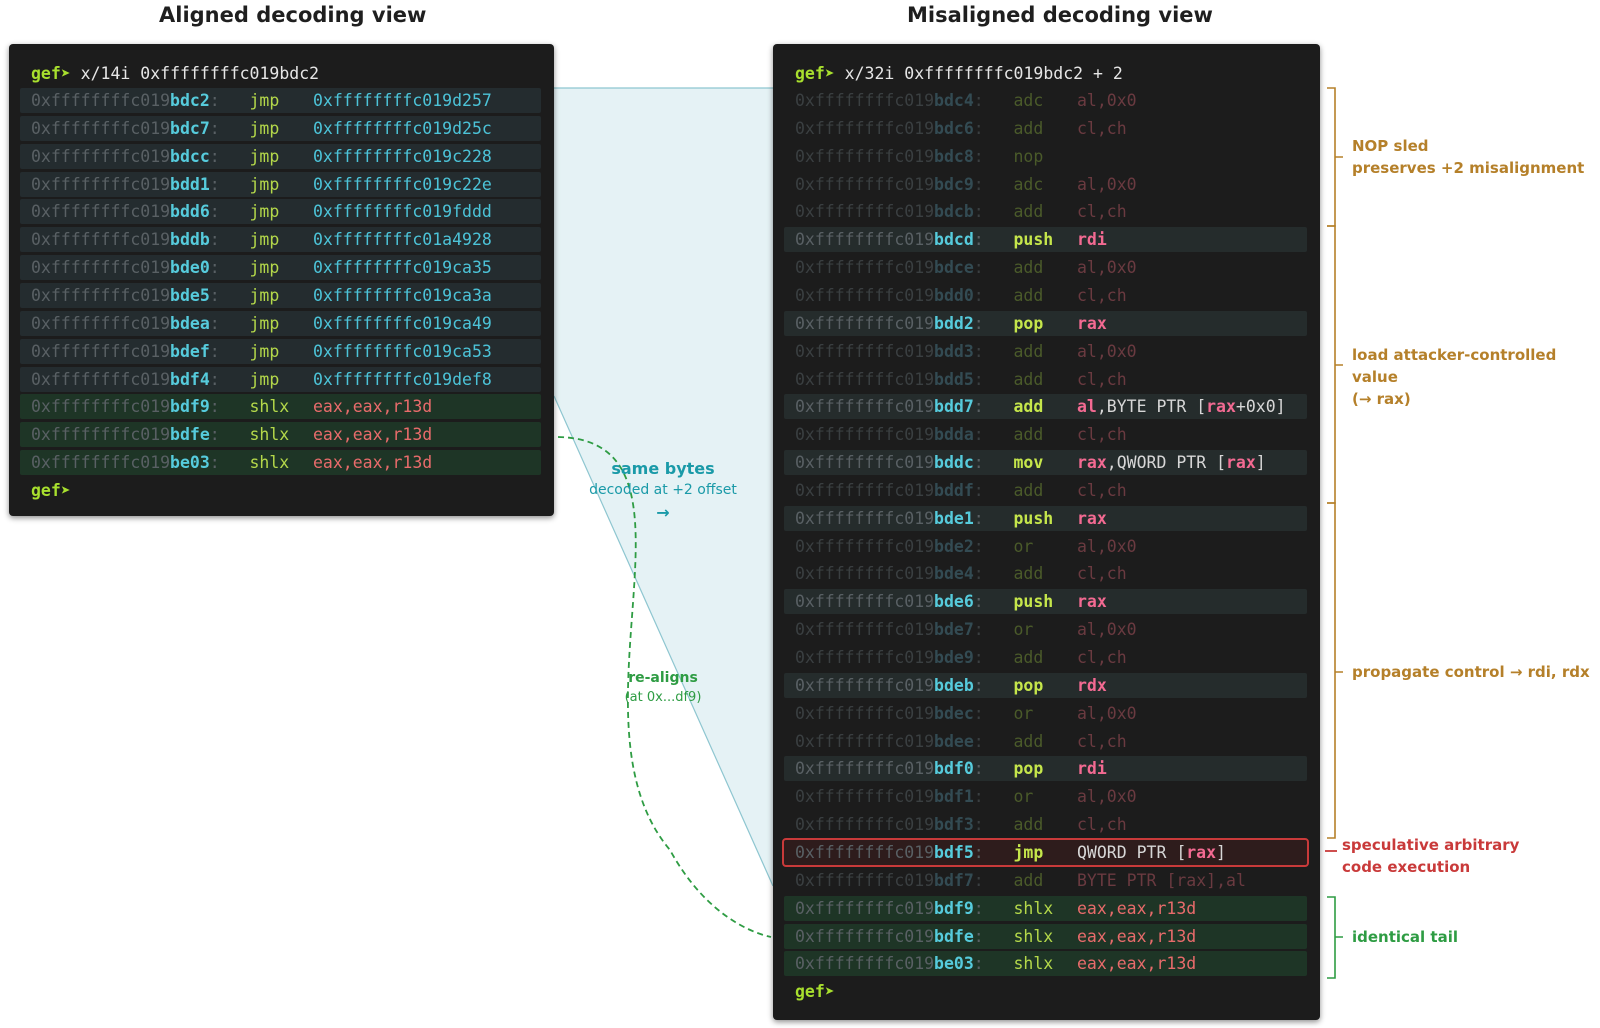  What do you see at coordinates (1471, 672) in the screenshot?
I see `note-propagate: propagate control → rdi, rdx` at bounding box center [1471, 672].